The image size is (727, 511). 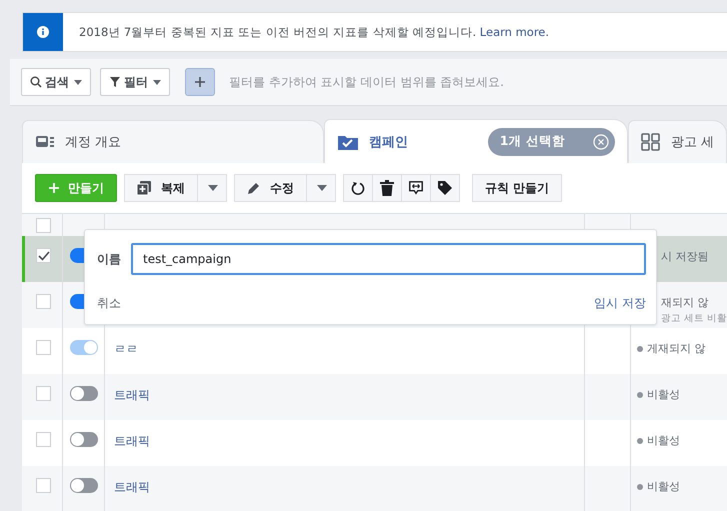 I want to click on create-rule-button: 규칙 만들기, so click(x=517, y=188).